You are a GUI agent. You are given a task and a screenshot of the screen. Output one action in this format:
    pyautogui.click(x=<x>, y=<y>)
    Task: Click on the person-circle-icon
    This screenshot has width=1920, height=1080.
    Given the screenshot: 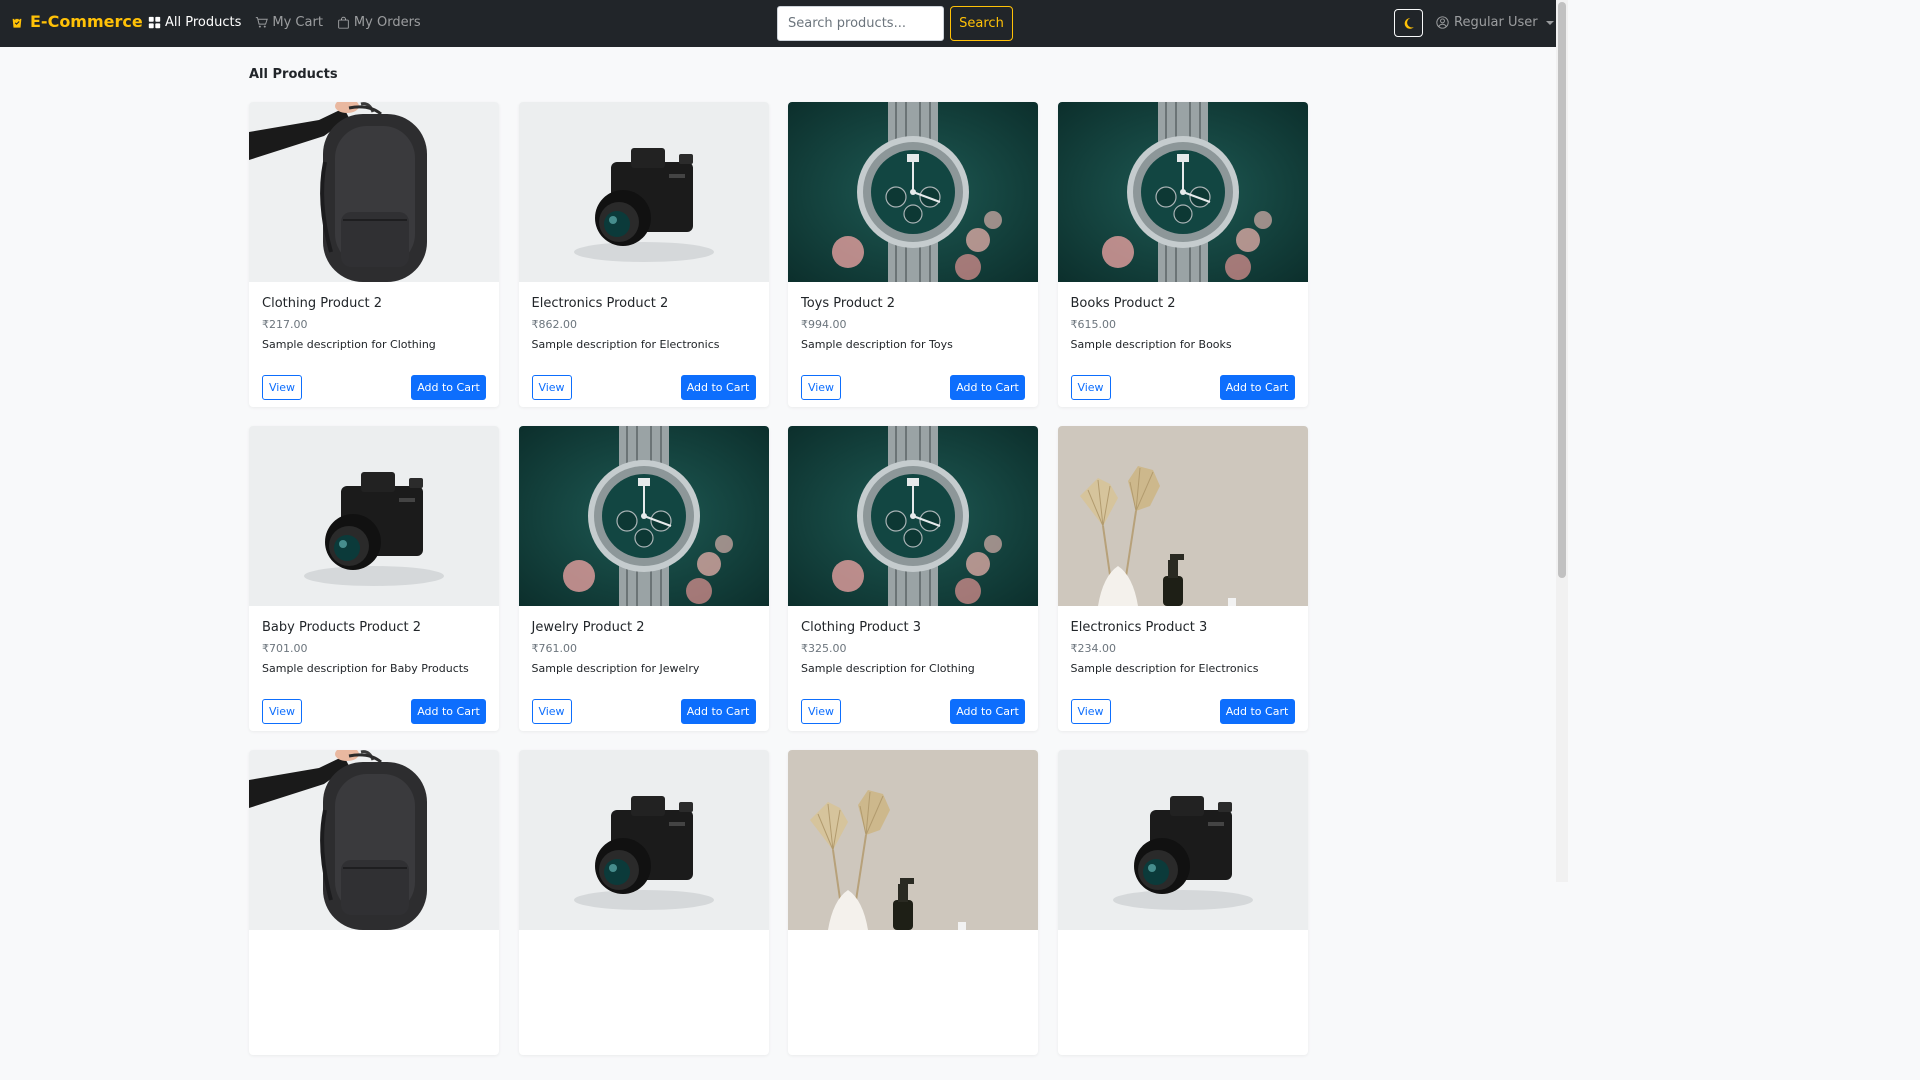 What is the action you would take?
    pyautogui.click(x=1442, y=22)
    